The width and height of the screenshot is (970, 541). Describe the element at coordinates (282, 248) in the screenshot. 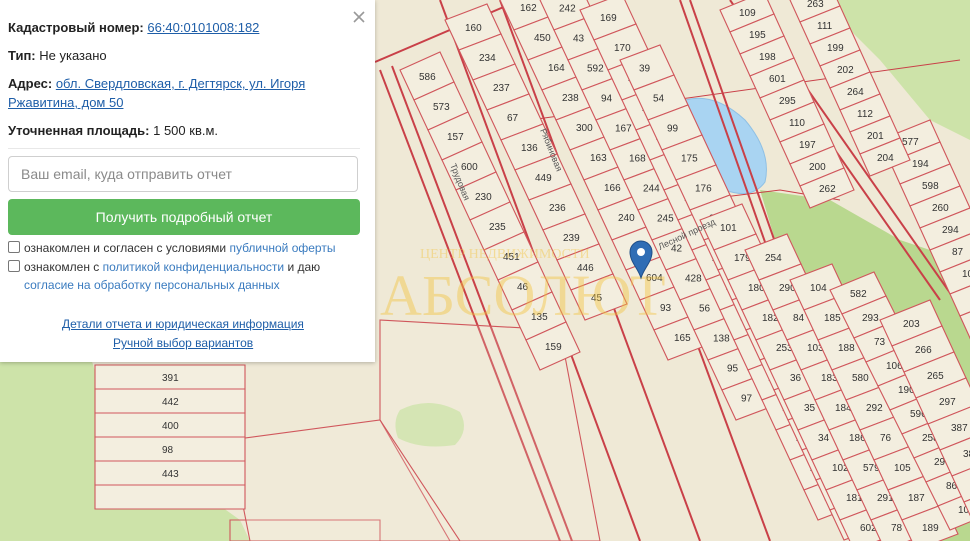

I see `public-offer-link: публичной оферты` at that location.